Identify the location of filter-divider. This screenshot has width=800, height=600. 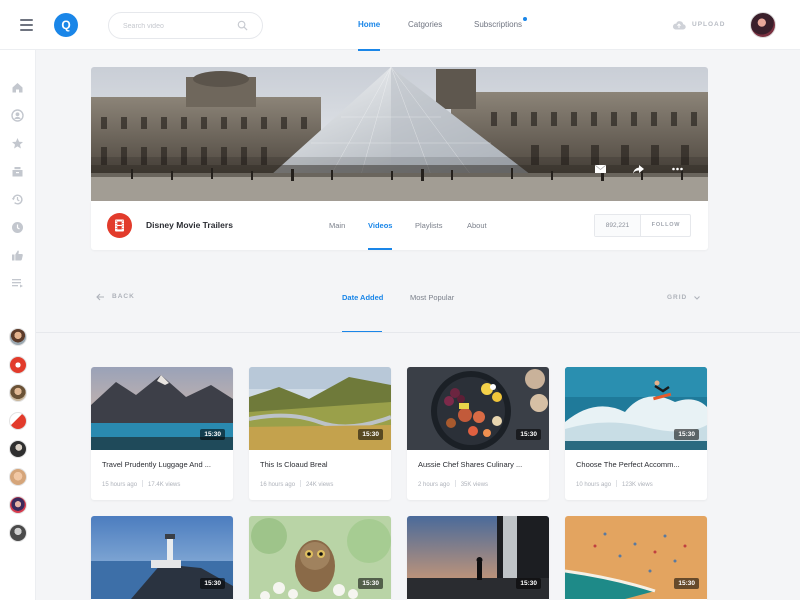
(418, 332).